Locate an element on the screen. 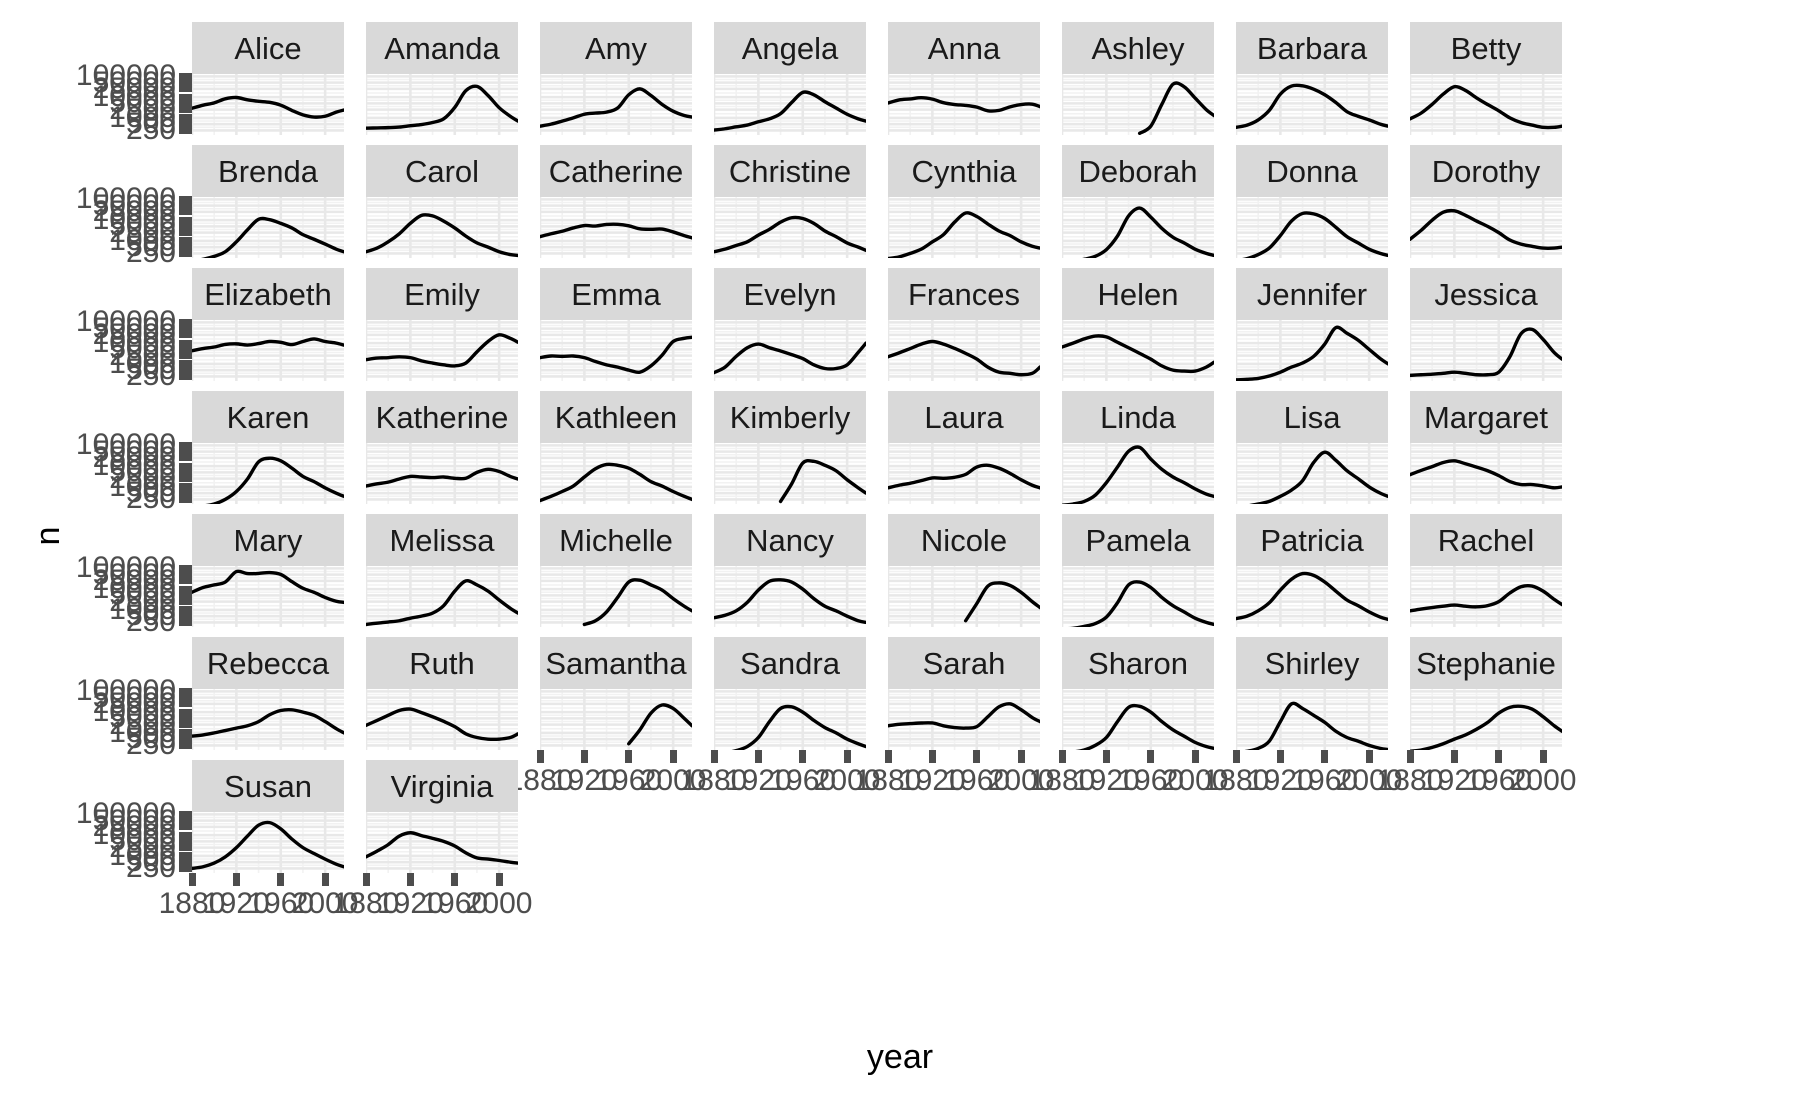 This screenshot has width=1800, height=1112. facet-strip-label: Stephanie is located at coordinates (1486, 663).